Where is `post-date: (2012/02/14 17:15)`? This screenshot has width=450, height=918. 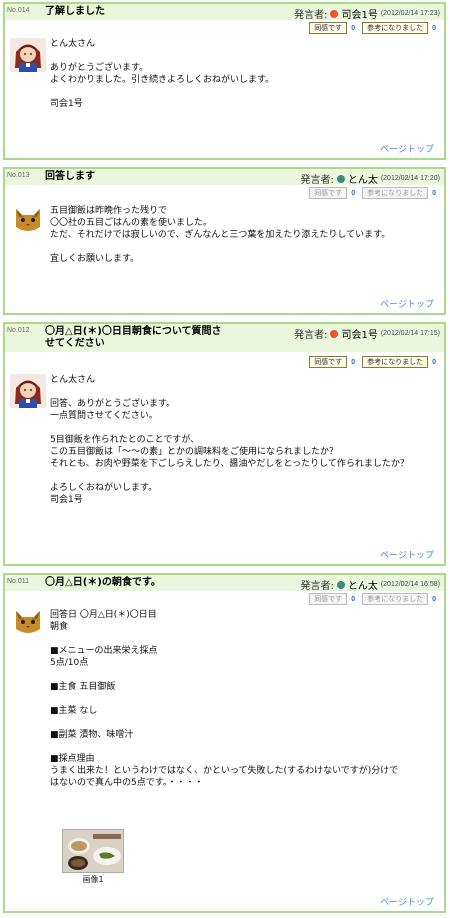
post-date: (2012/02/14 17:15) is located at coordinates (410, 333).